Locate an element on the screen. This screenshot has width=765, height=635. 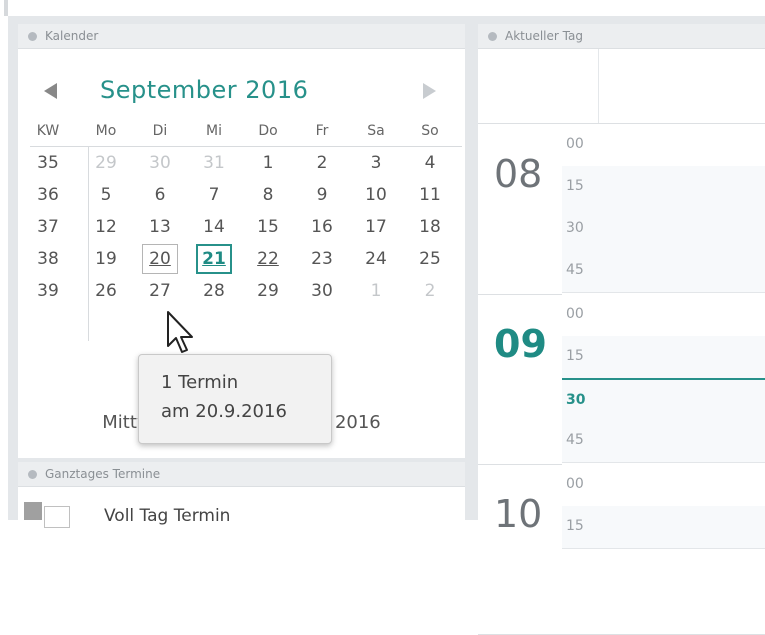
day-cell: 16 is located at coordinates (322, 227).